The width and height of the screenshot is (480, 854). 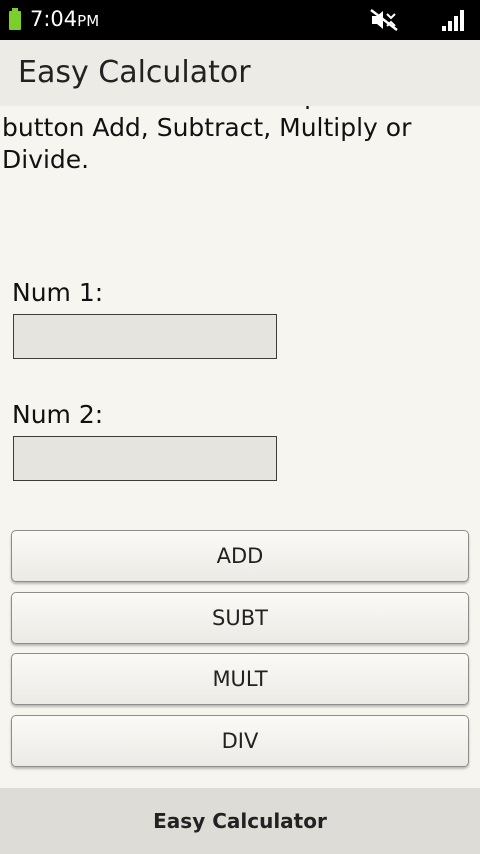 What do you see at coordinates (240, 679) in the screenshot?
I see `multiply-button: MULT` at bounding box center [240, 679].